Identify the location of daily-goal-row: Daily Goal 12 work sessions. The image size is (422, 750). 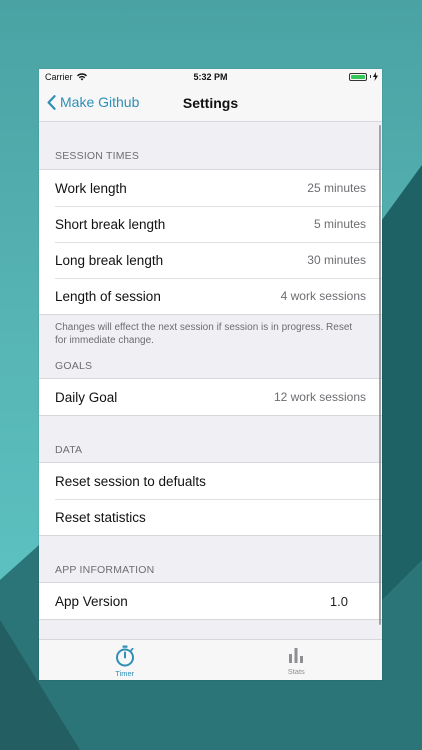
(210, 397).